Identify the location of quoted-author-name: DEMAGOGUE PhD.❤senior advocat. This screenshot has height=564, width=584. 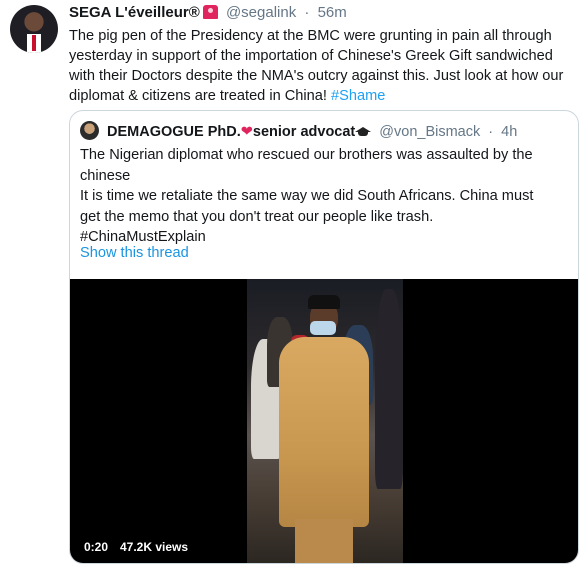
(239, 132).